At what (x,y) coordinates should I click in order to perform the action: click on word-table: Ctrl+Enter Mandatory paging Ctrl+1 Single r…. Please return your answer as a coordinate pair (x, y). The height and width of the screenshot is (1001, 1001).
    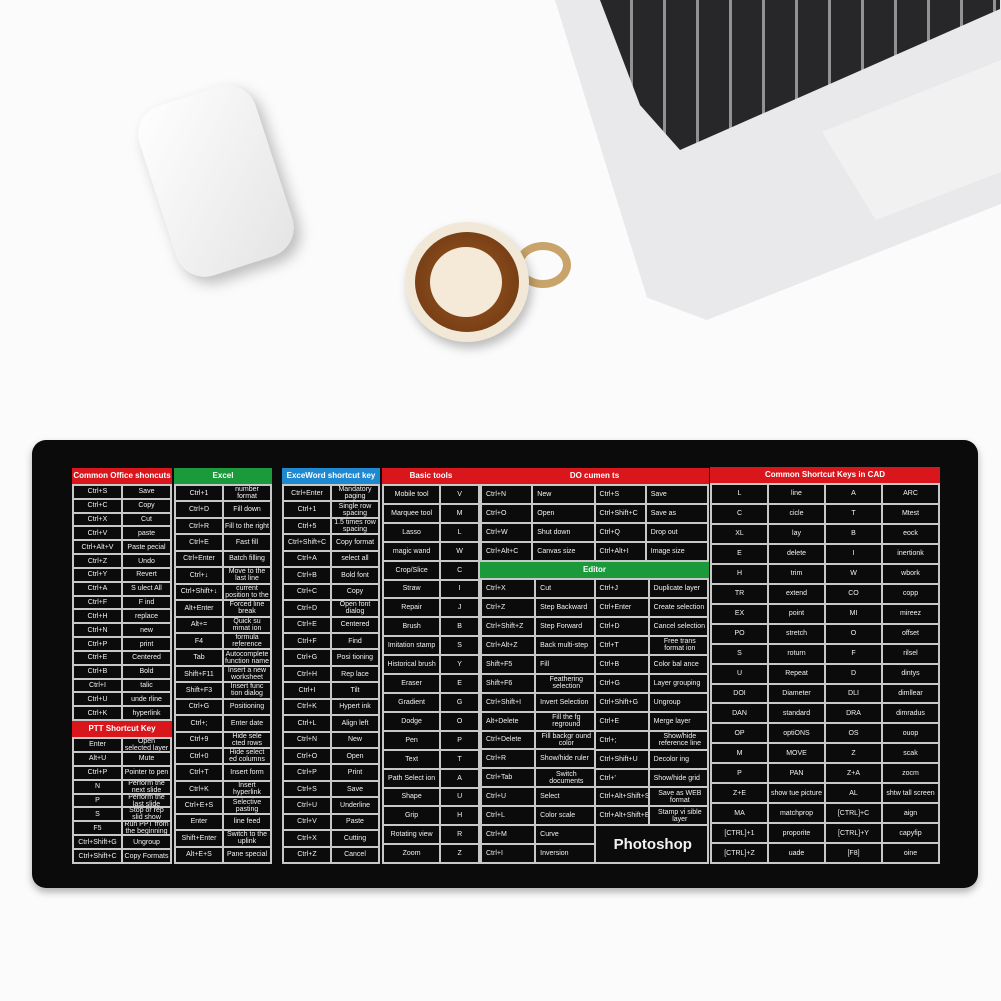
    Looking at the image, I should click on (331, 674).